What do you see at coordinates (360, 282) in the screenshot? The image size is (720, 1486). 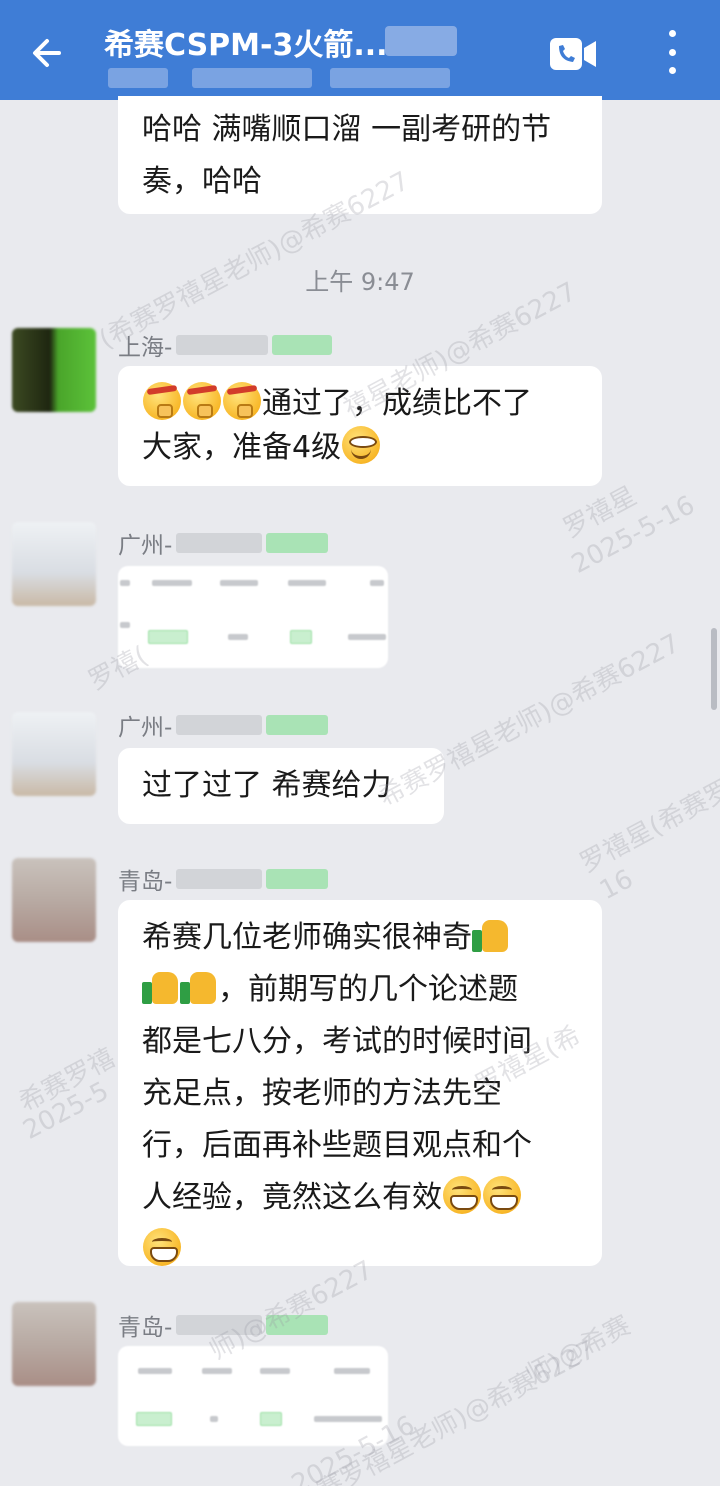 I see `timestamp: 上午 9:47` at bounding box center [360, 282].